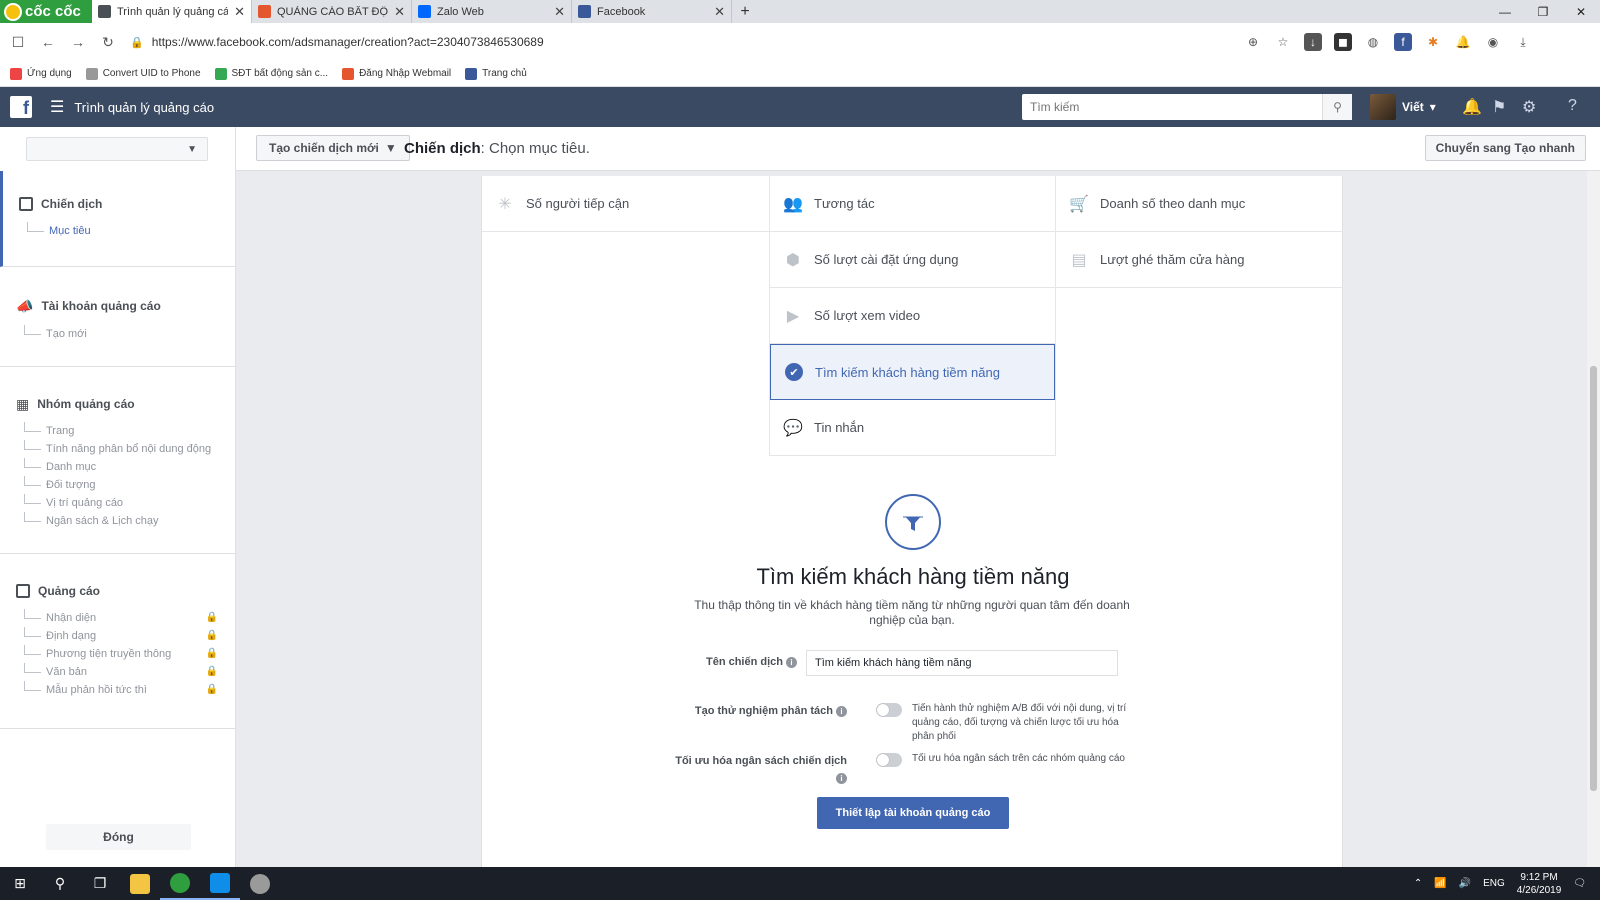 The height and width of the screenshot is (900, 1600). What do you see at coordinates (1493, 42) in the screenshot?
I see `account-icon: ◉` at bounding box center [1493, 42].